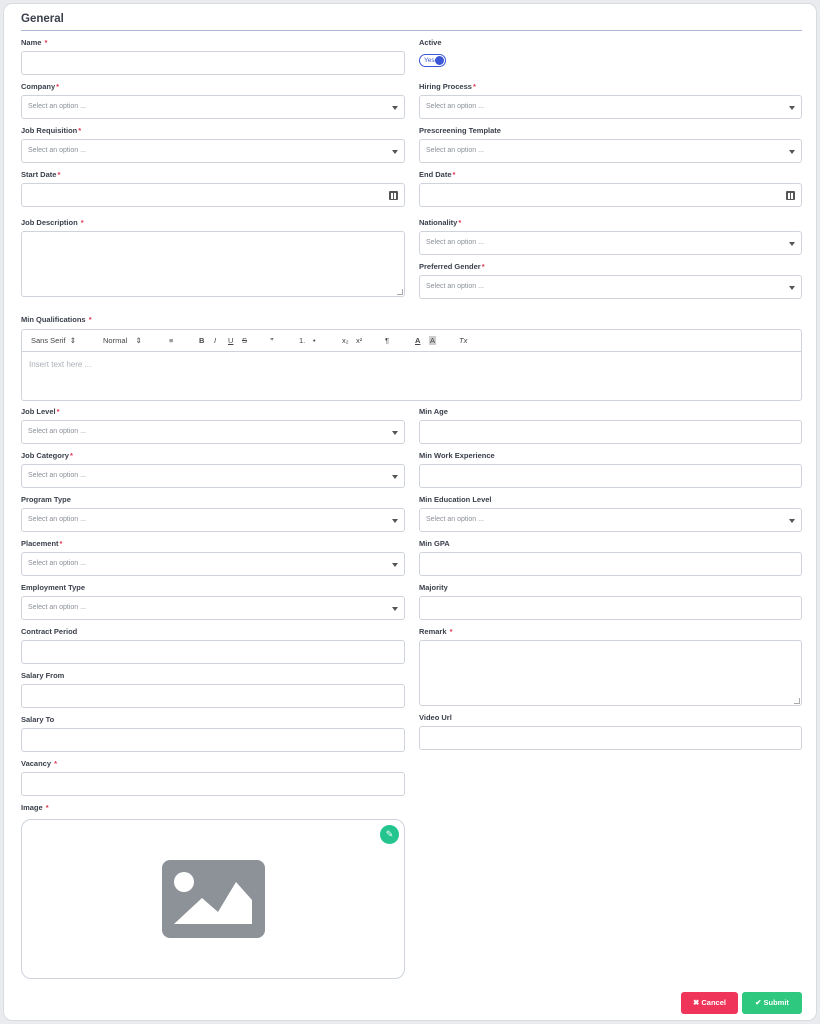 This screenshot has width=820, height=1024. What do you see at coordinates (776, 1002) in the screenshot?
I see `submit-label: Submit` at bounding box center [776, 1002].